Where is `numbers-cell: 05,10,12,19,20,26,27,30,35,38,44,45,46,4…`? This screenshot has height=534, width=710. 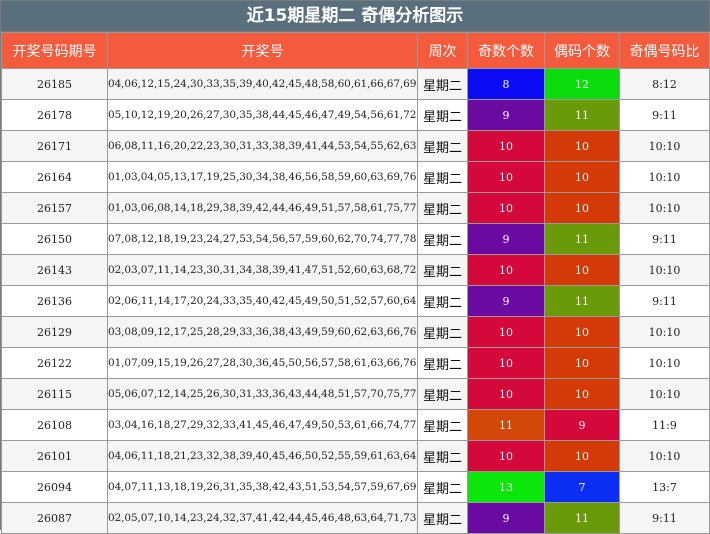 numbers-cell: 05,10,12,19,20,26,27,30,35,38,44,45,46,4… is located at coordinates (262, 115).